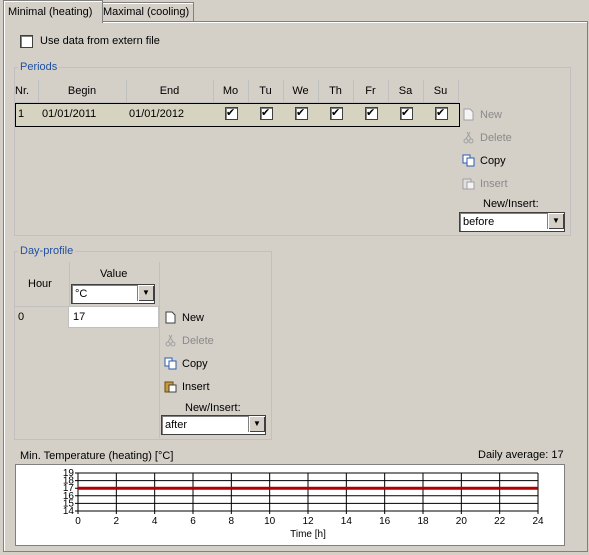 This screenshot has width=589, height=555. I want to click on periods-copy-button: Copy, so click(483, 161).